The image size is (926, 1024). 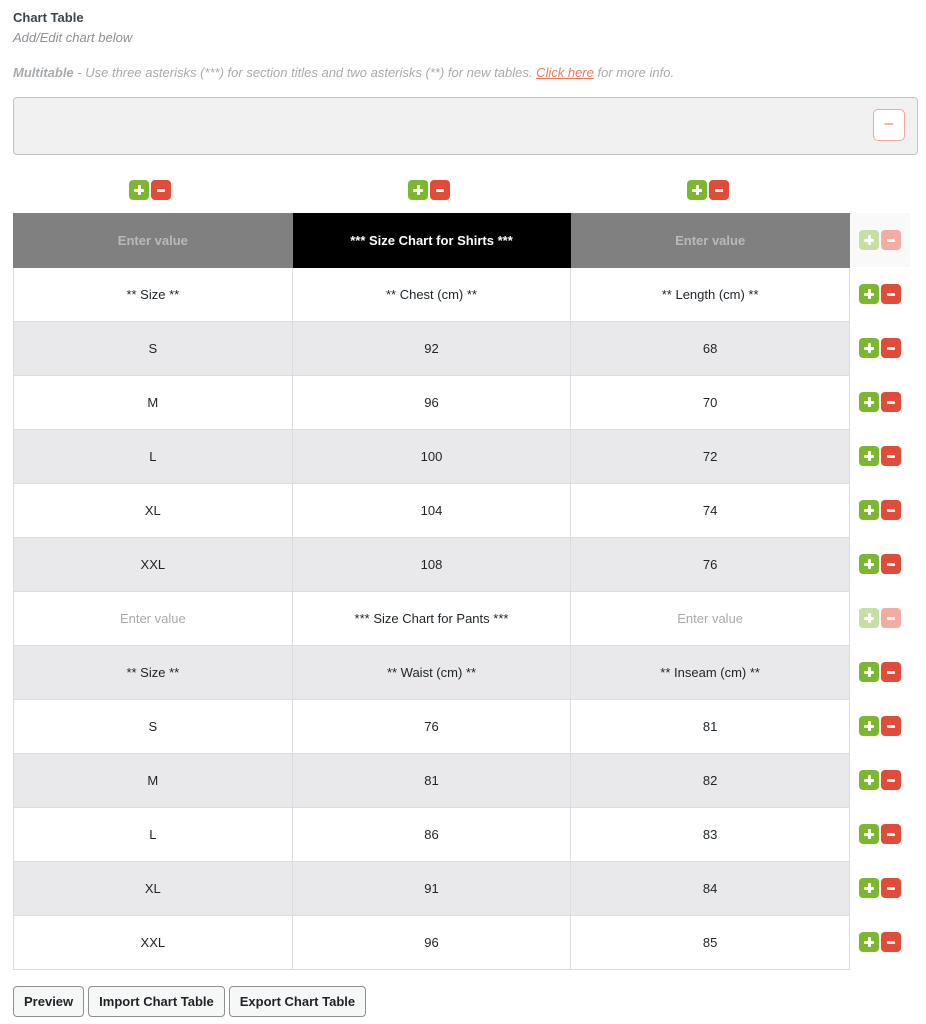 I want to click on table-row: XL 104 74, so click(x=431, y=510).